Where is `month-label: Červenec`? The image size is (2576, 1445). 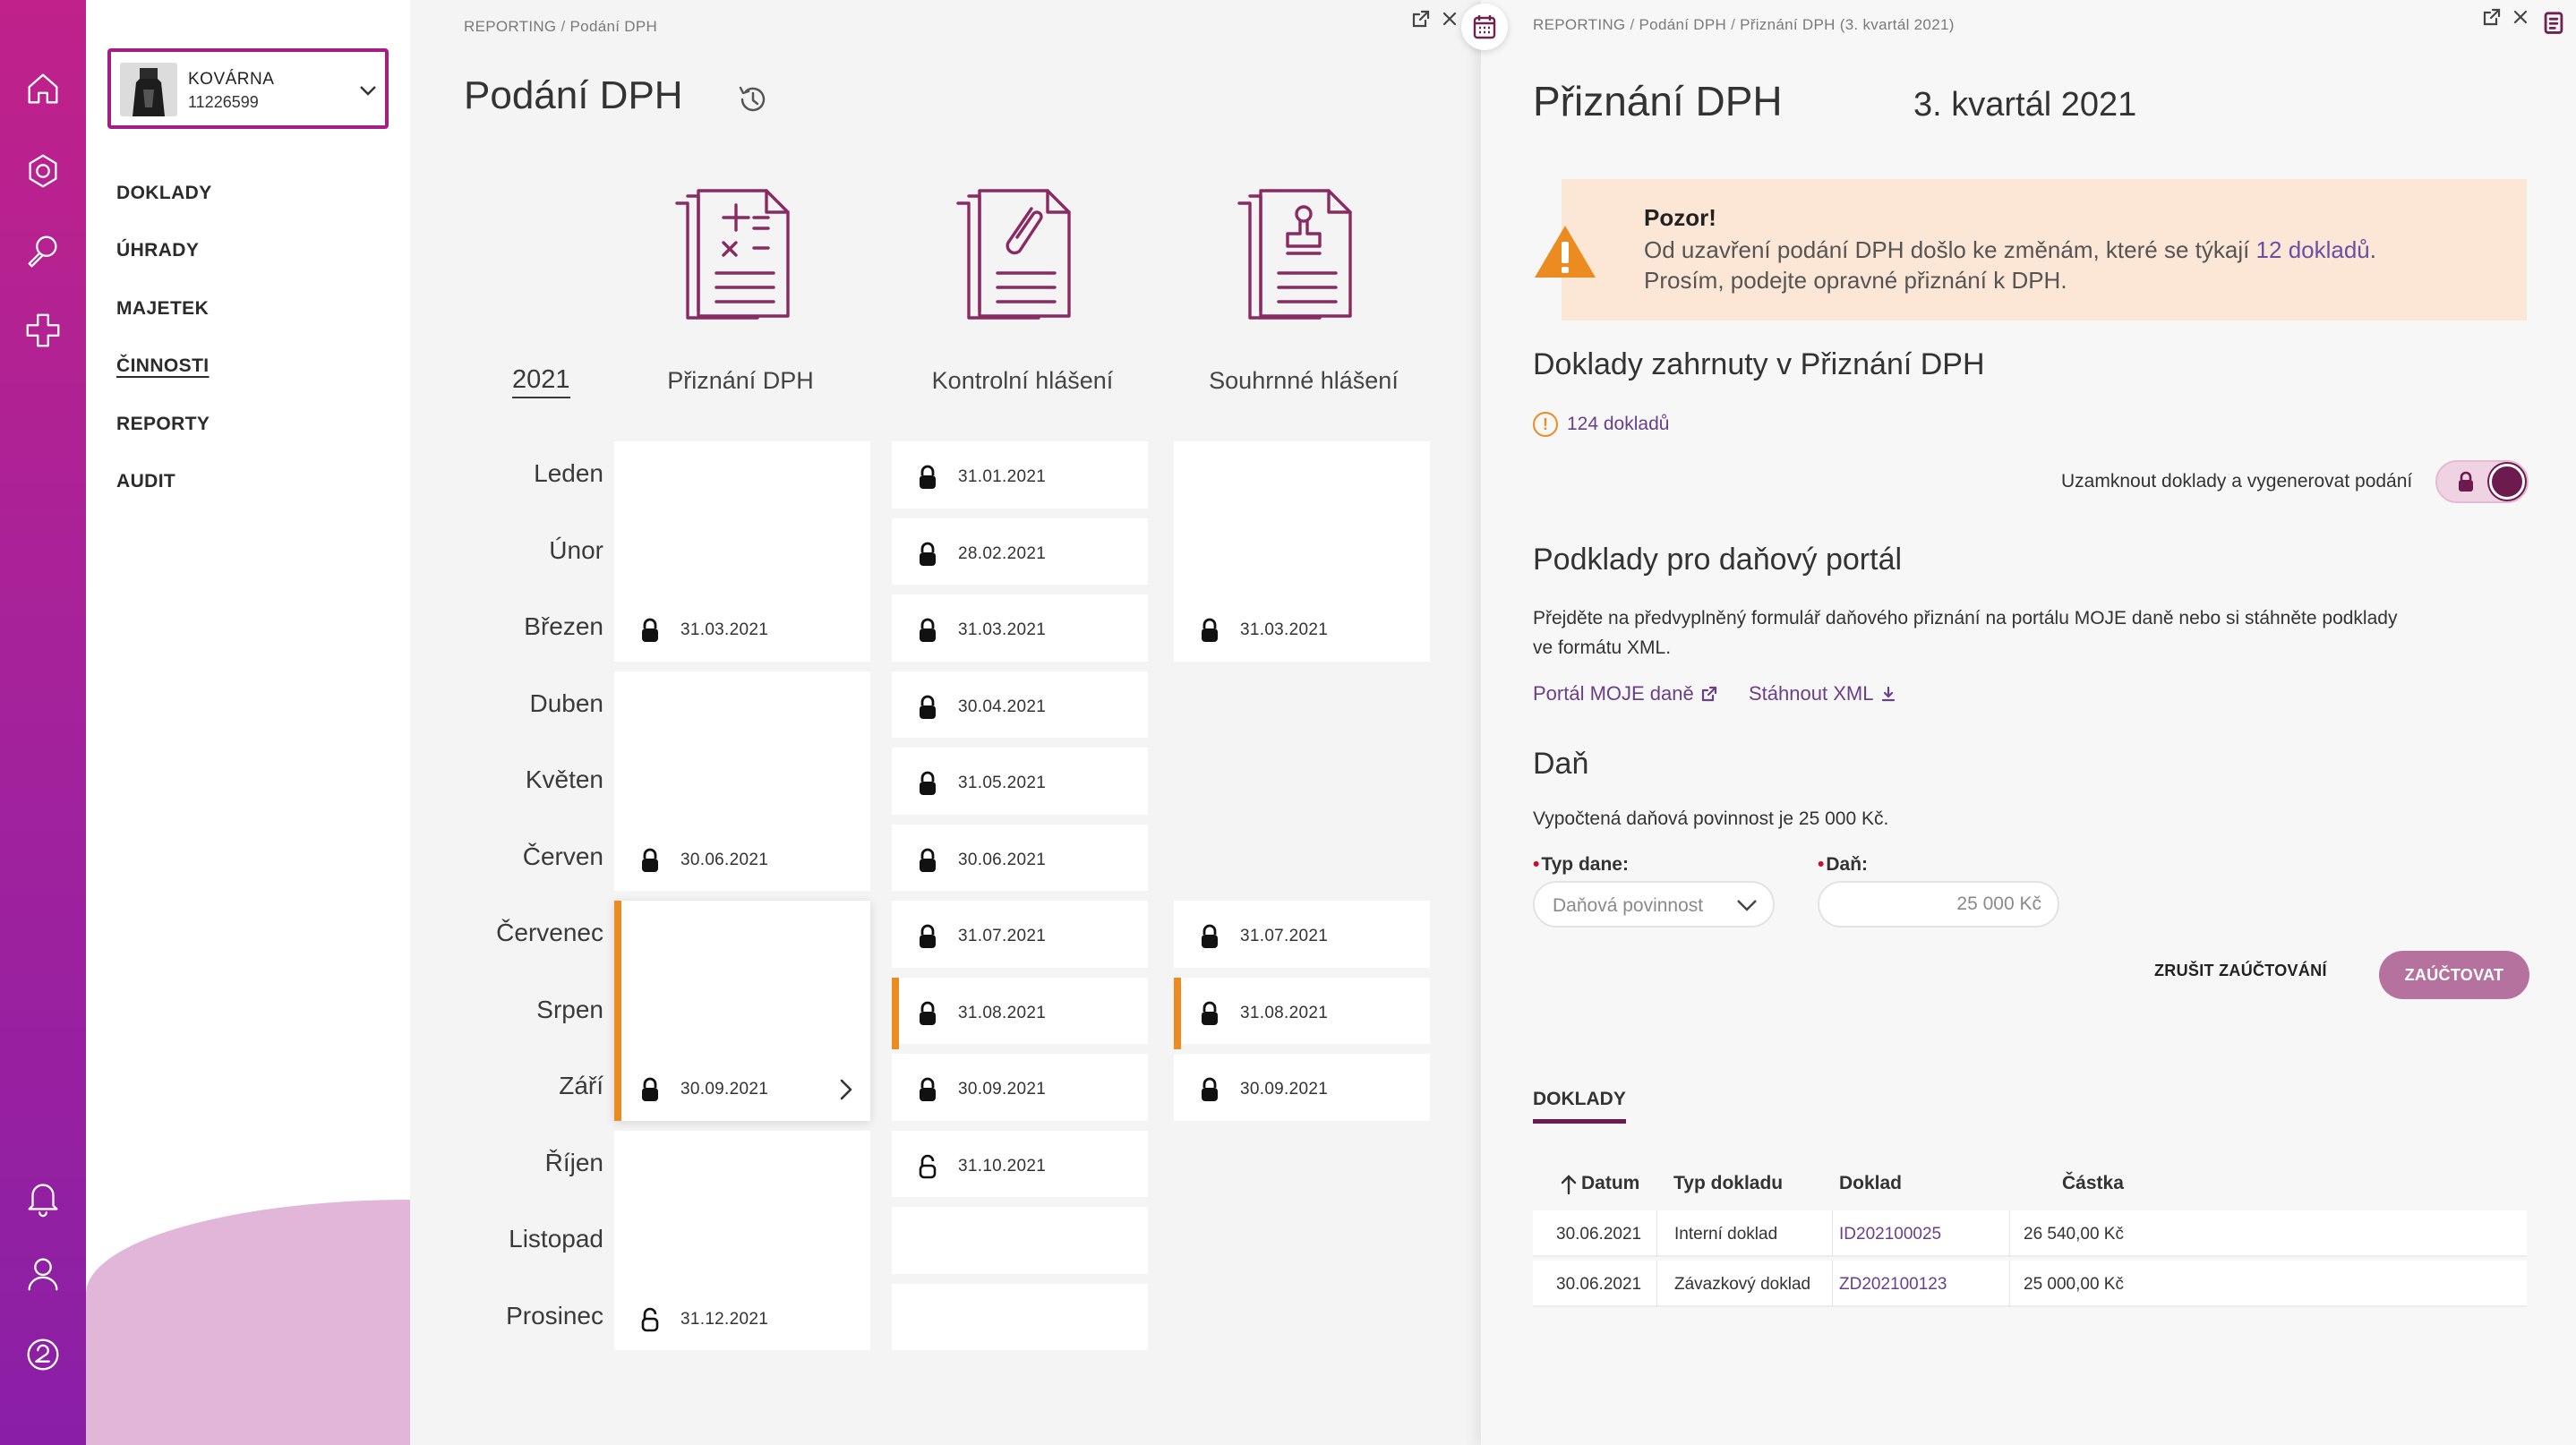 month-label: Červenec is located at coordinates (549, 932).